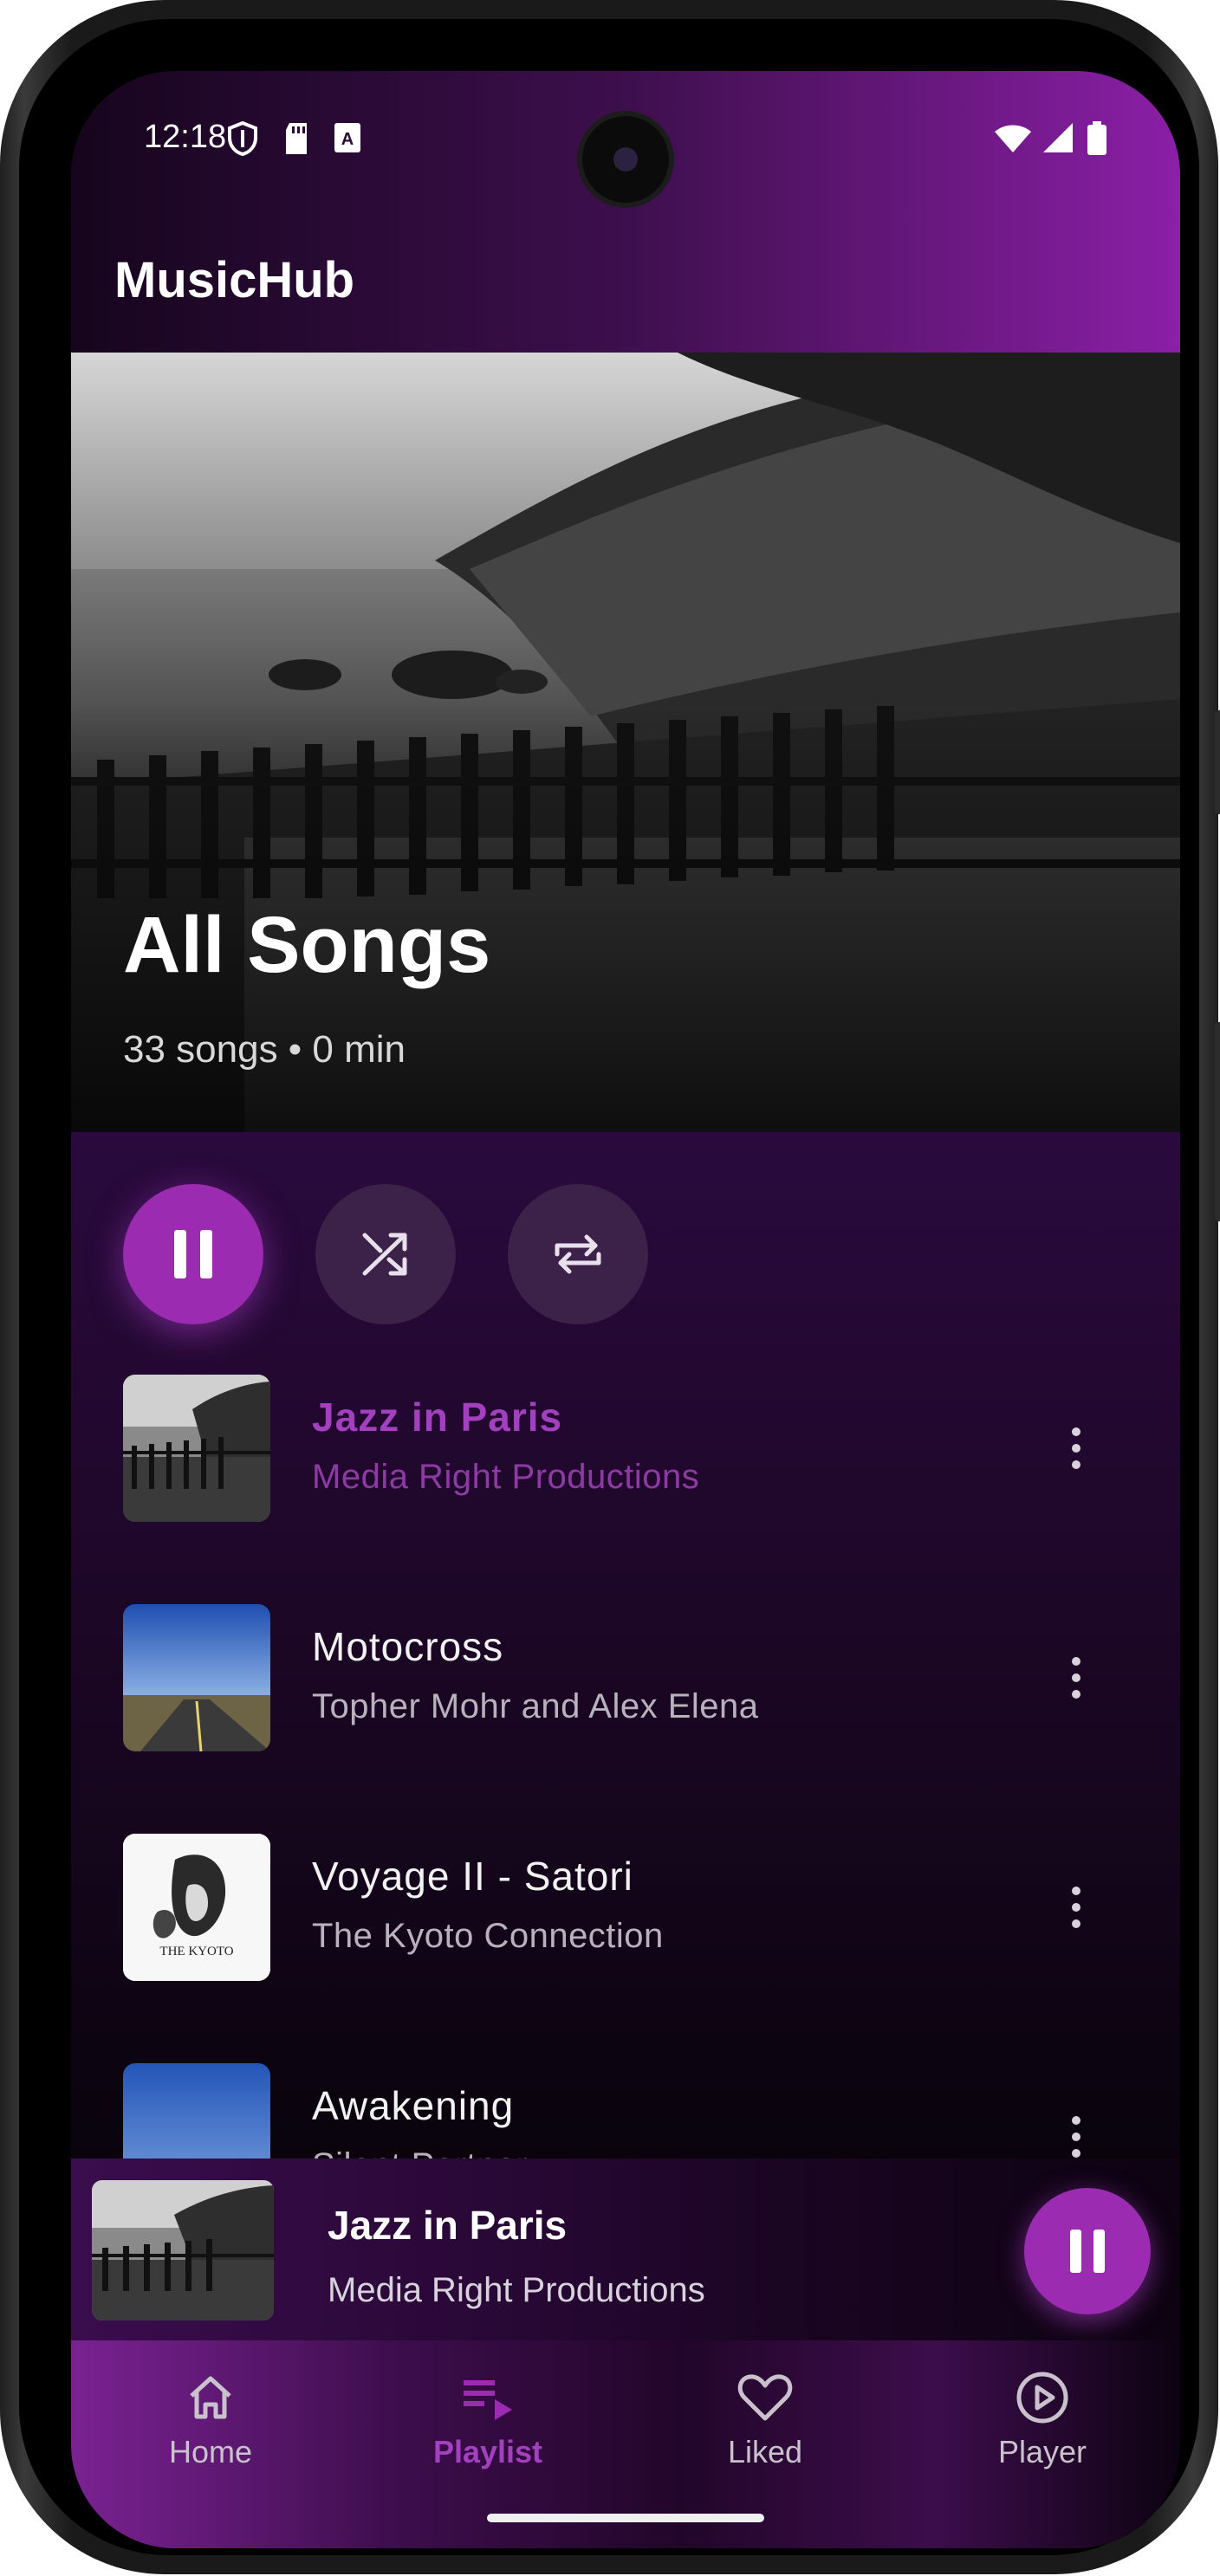 Image resolution: width=1220 pixels, height=2576 pixels. What do you see at coordinates (210, 2397) in the screenshot?
I see `home-icon` at bounding box center [210, 2397].